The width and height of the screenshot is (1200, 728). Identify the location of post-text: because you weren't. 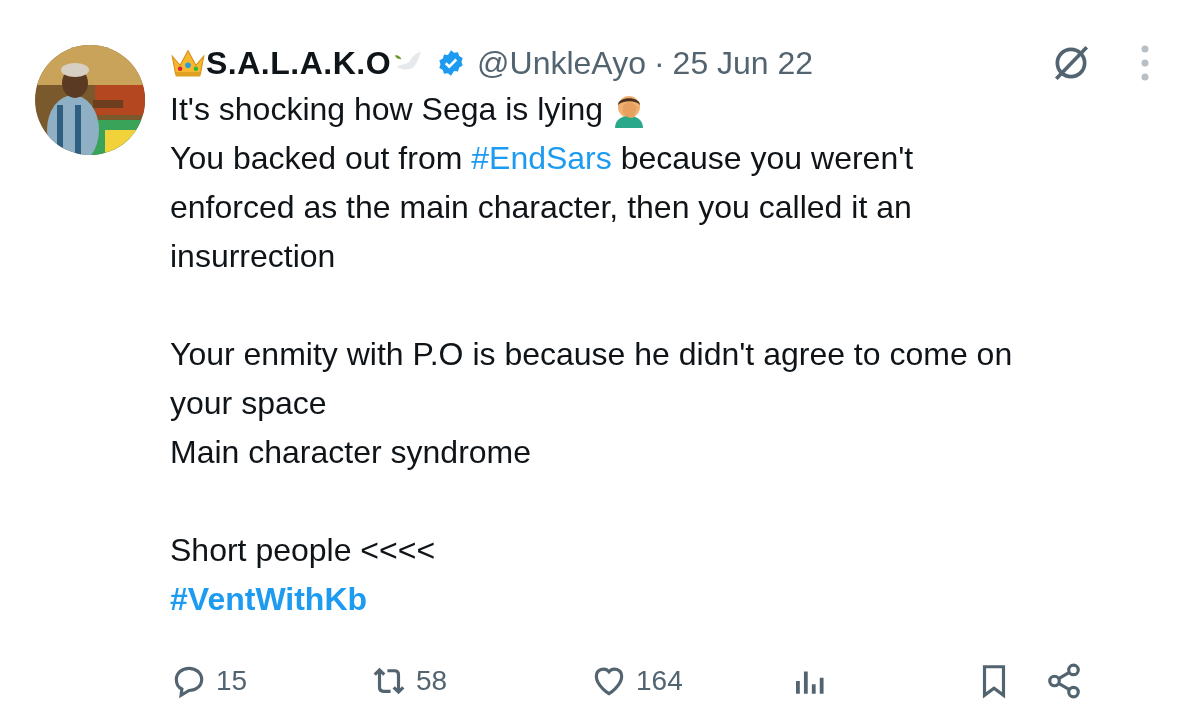
(766, 158).